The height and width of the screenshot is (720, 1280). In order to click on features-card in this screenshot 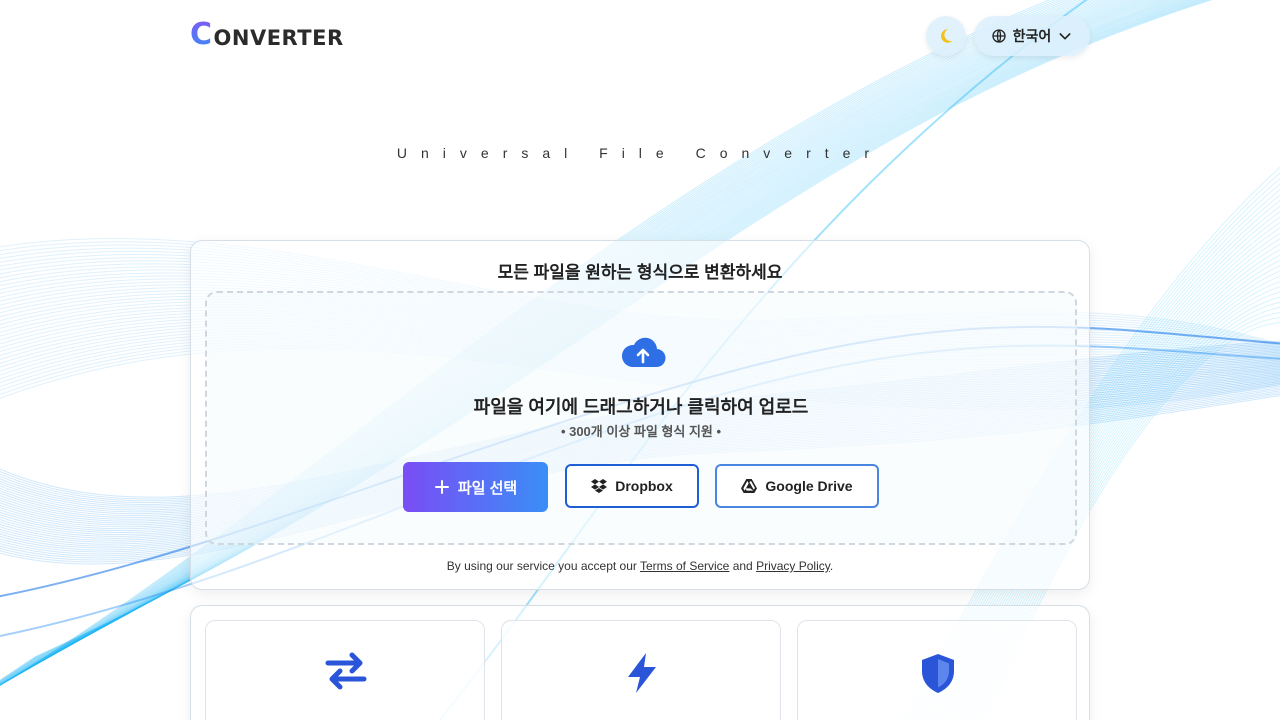, I will do `click(640, 662)`.